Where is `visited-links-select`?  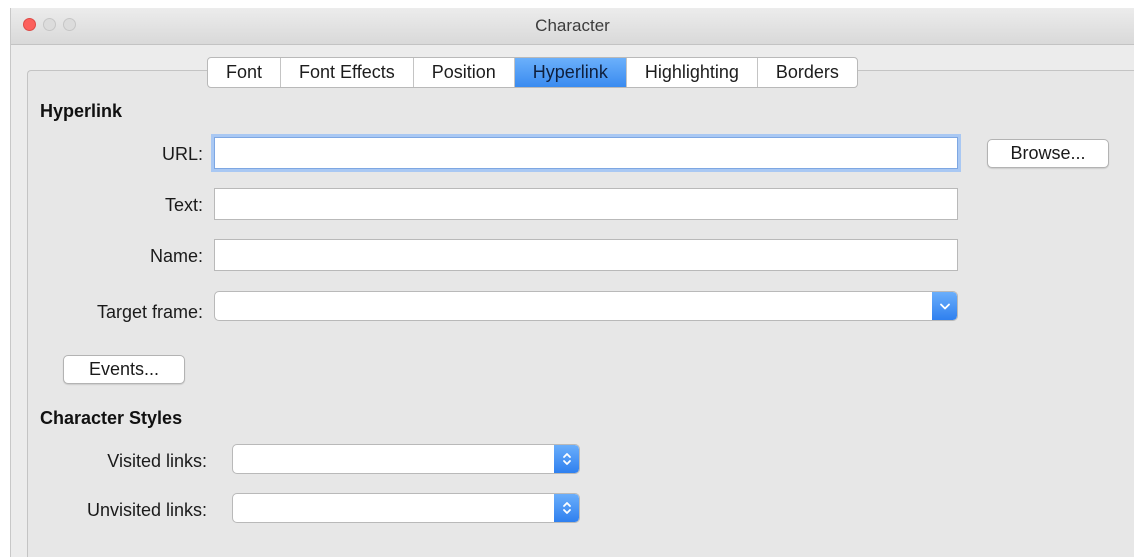
visited-links-select is located at coordinates (406, 459).